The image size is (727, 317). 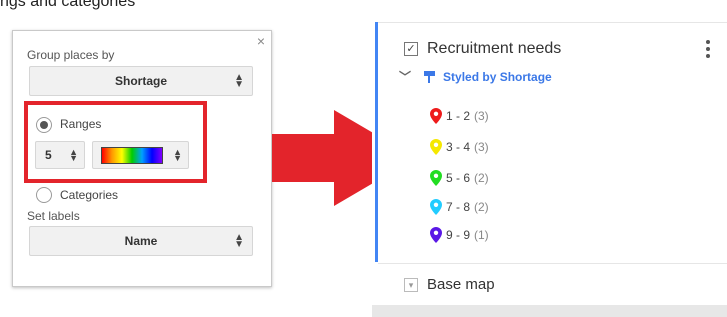 I want to click on labels-select: Name ▲ ▼, so click(x=141, y=241).